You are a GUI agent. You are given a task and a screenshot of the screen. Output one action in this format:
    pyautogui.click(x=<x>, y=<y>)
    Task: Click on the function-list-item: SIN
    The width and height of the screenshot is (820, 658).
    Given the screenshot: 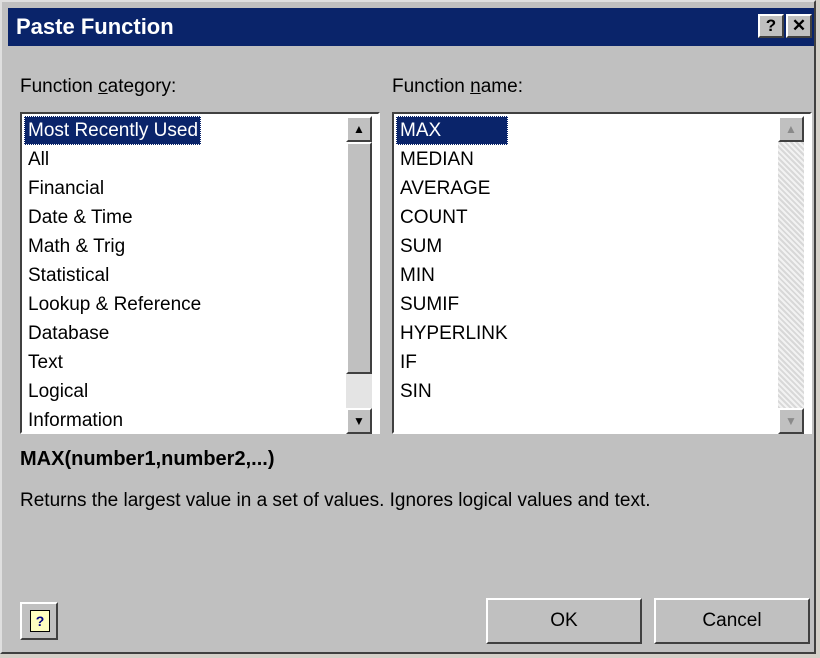 What is the action you would take?
    pyautogui.click(x=452, y=391)
    